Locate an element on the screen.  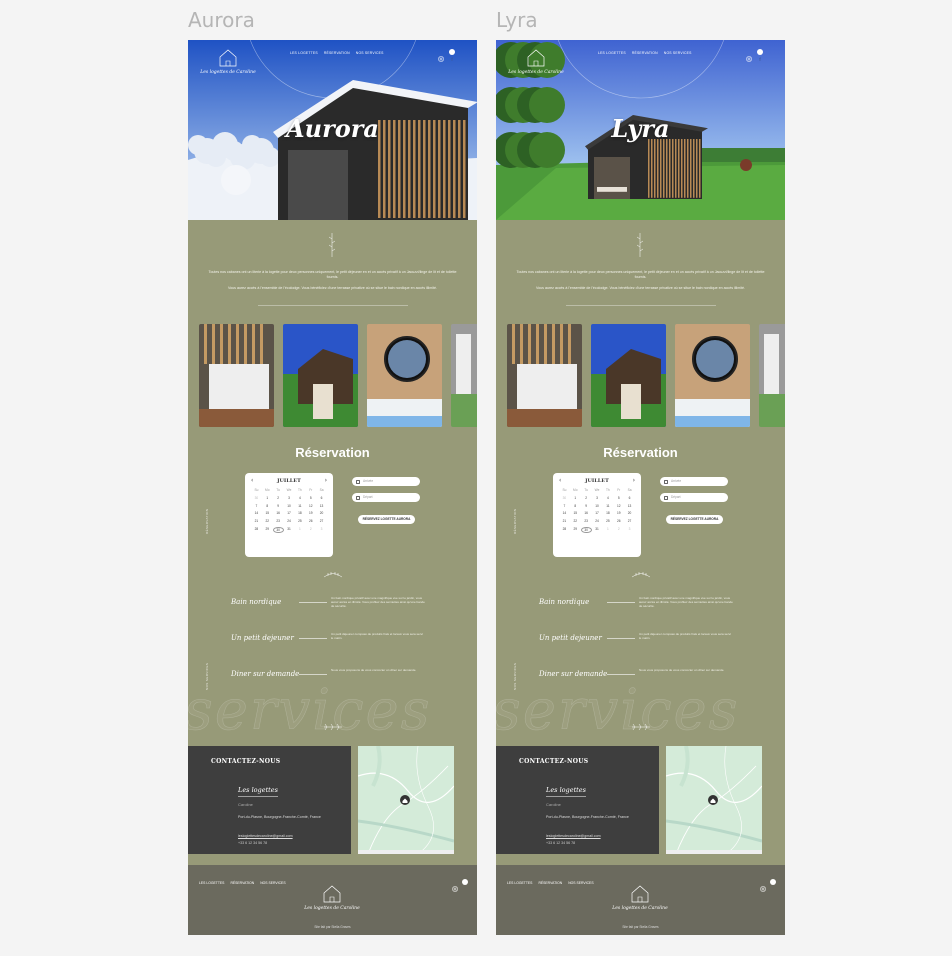
calendar-day: 19 is located at coordinates (310, 513).